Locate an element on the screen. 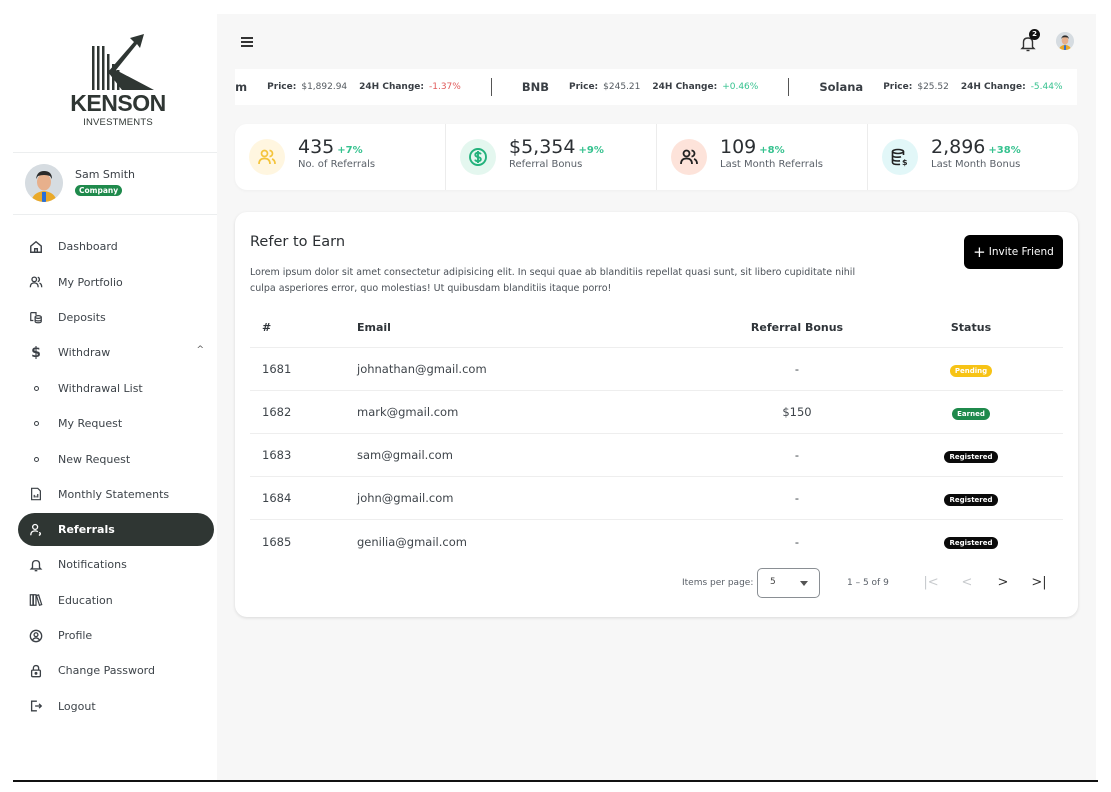 The width and height of the screenshot is (1111, 792). user-circle-icon is located at coordinates (36, 636).